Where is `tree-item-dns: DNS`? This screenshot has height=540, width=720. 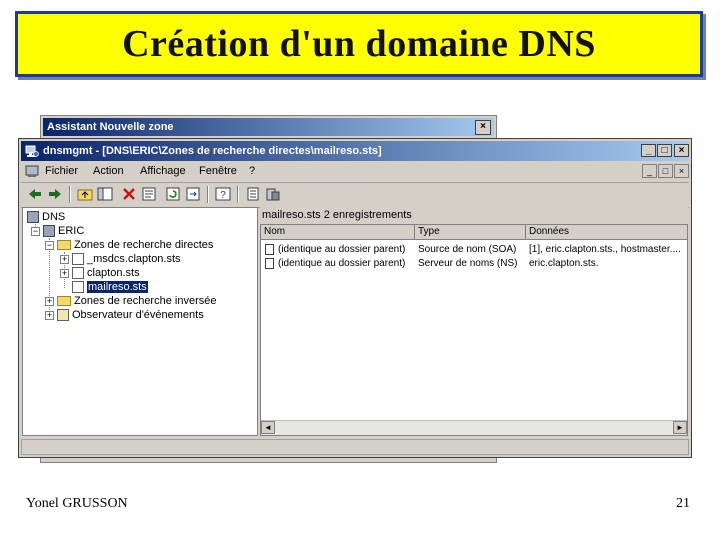
tree-item-dns: DNS is located at coordinates (46, 217).